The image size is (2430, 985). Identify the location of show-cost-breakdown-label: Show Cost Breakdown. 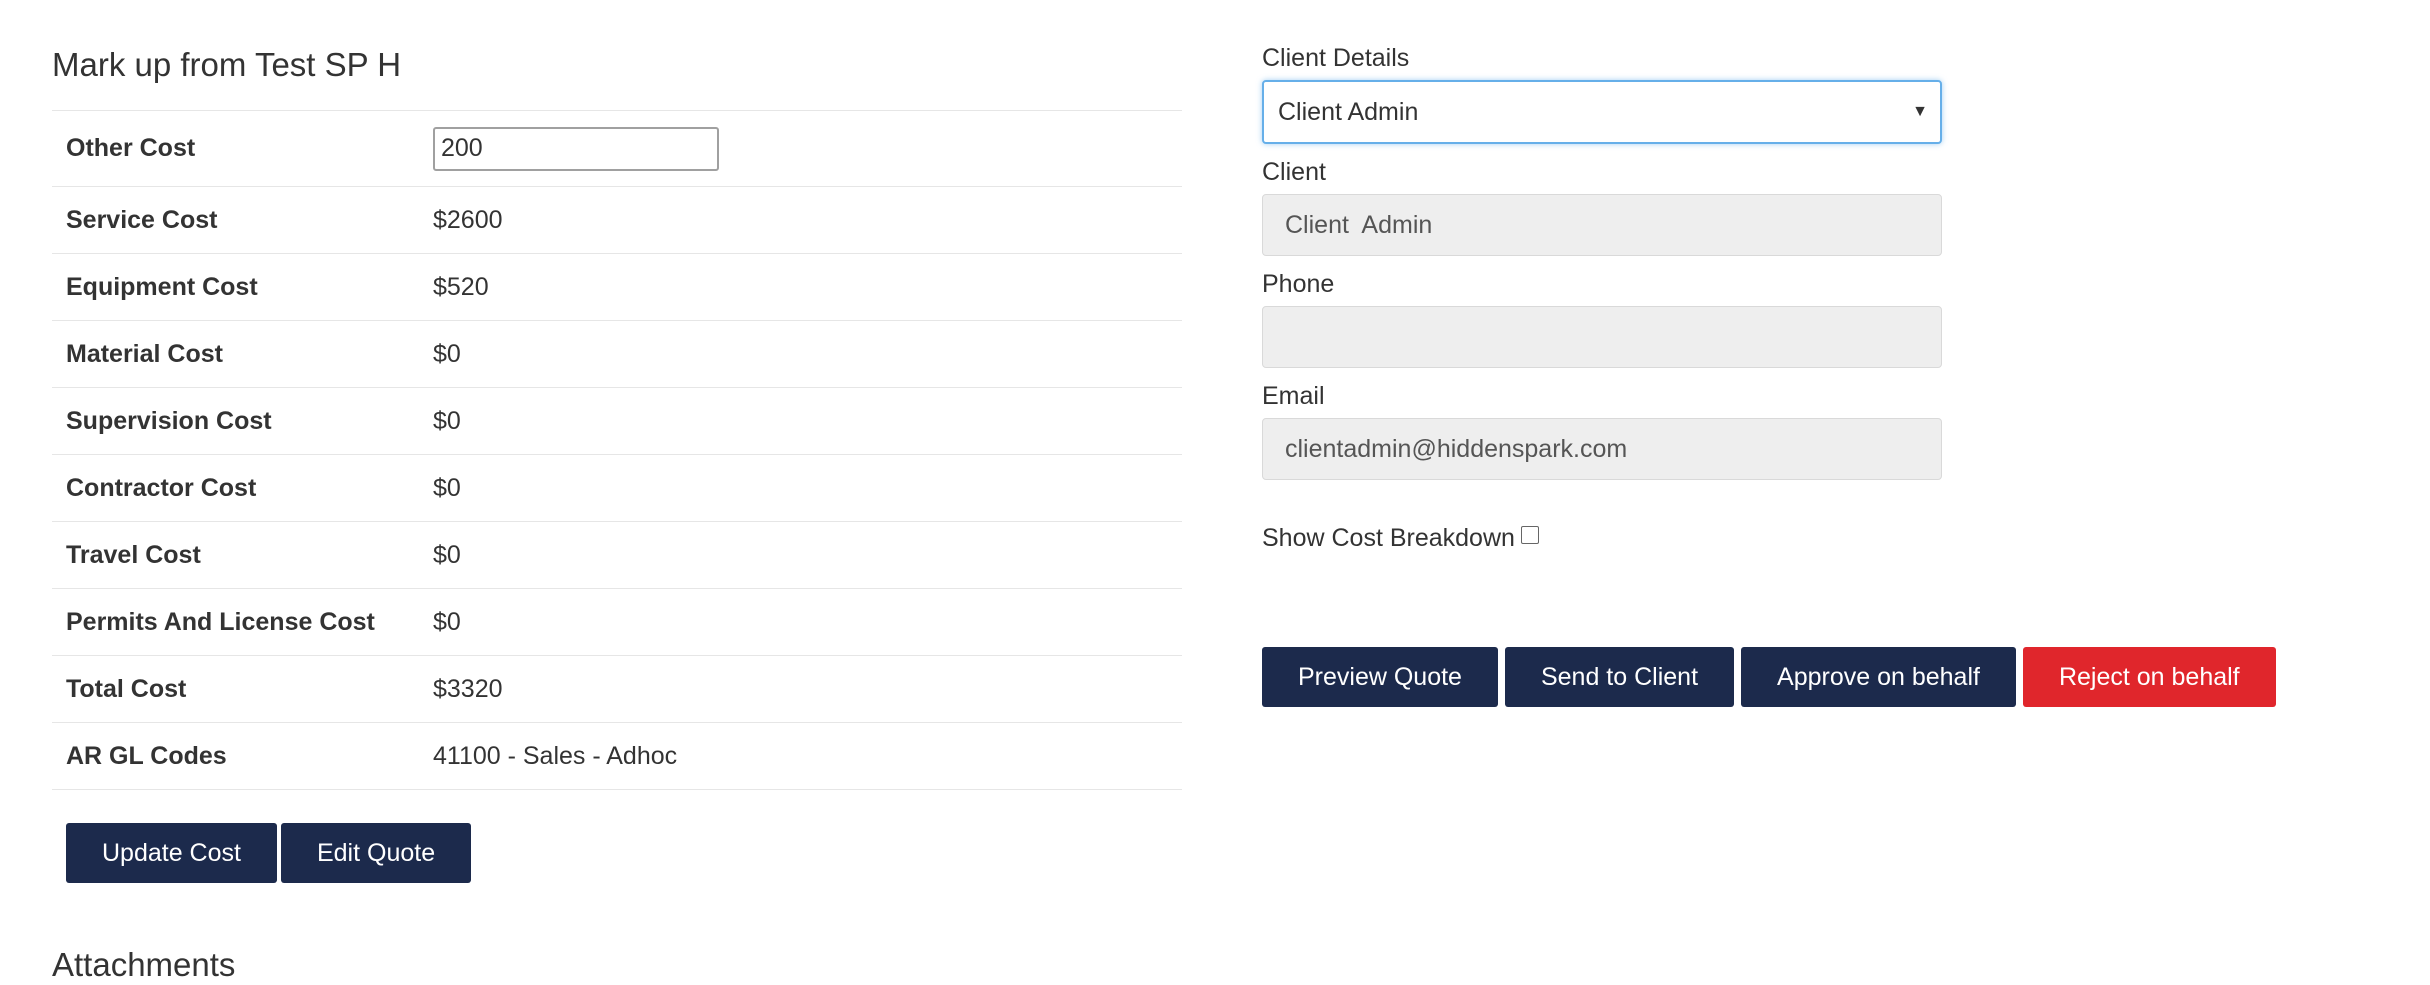
(1388, 538).